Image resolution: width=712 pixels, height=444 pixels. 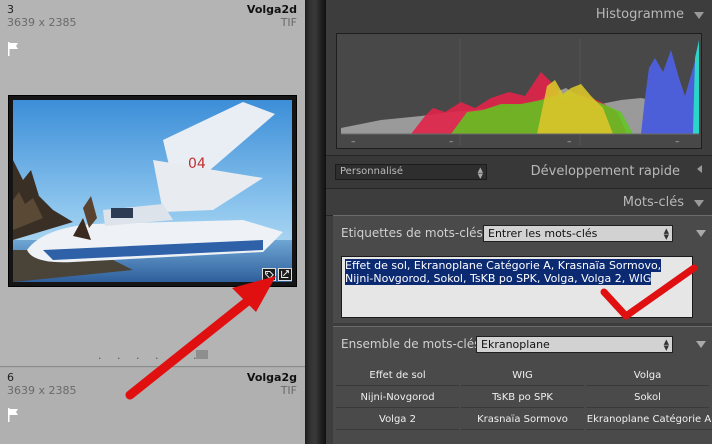 I want to click on keyword-set-select: Ekranoplane ▲ ▼, so click(x=574, y=344).